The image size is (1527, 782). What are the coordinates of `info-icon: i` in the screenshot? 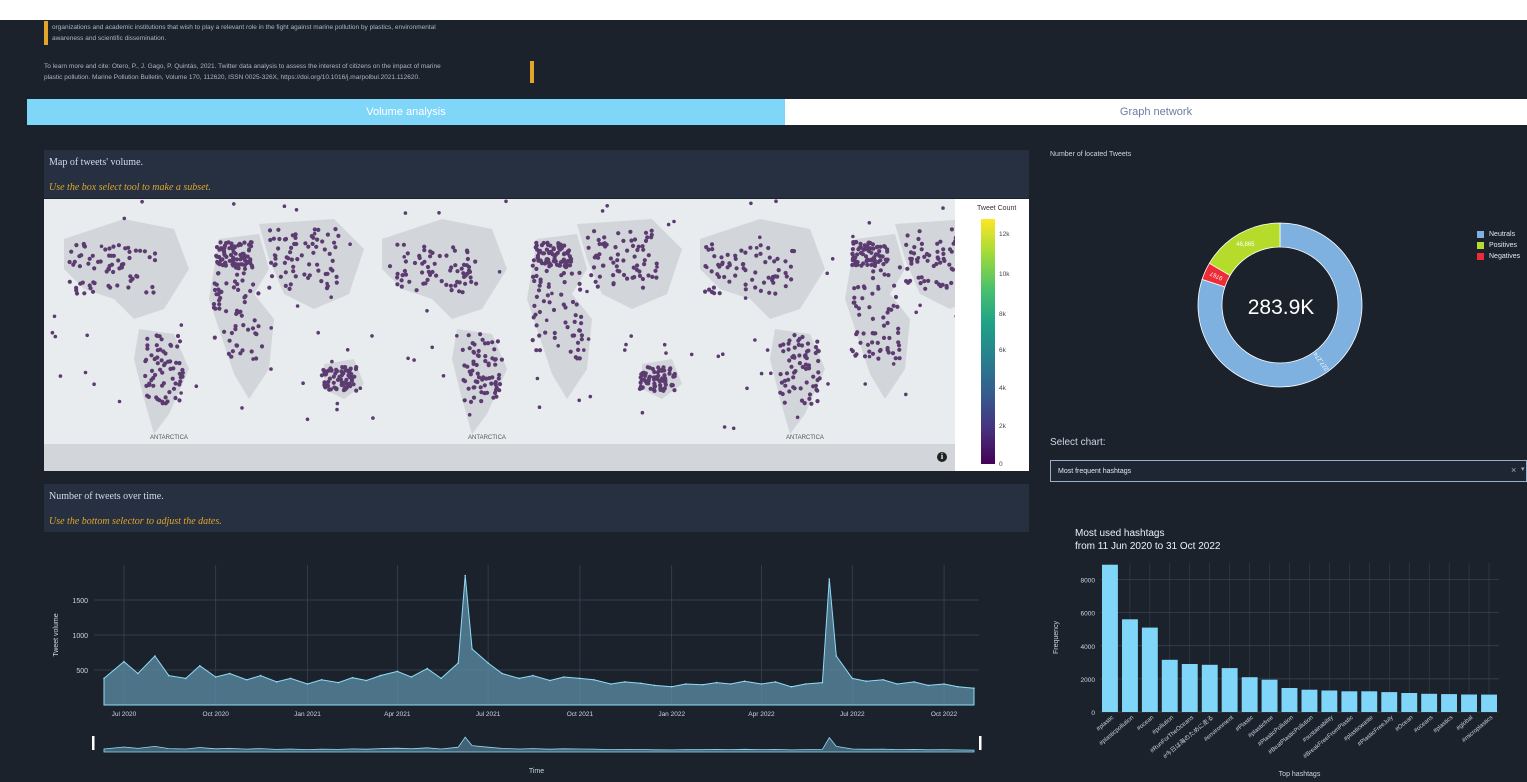 It's located at (942, 457).